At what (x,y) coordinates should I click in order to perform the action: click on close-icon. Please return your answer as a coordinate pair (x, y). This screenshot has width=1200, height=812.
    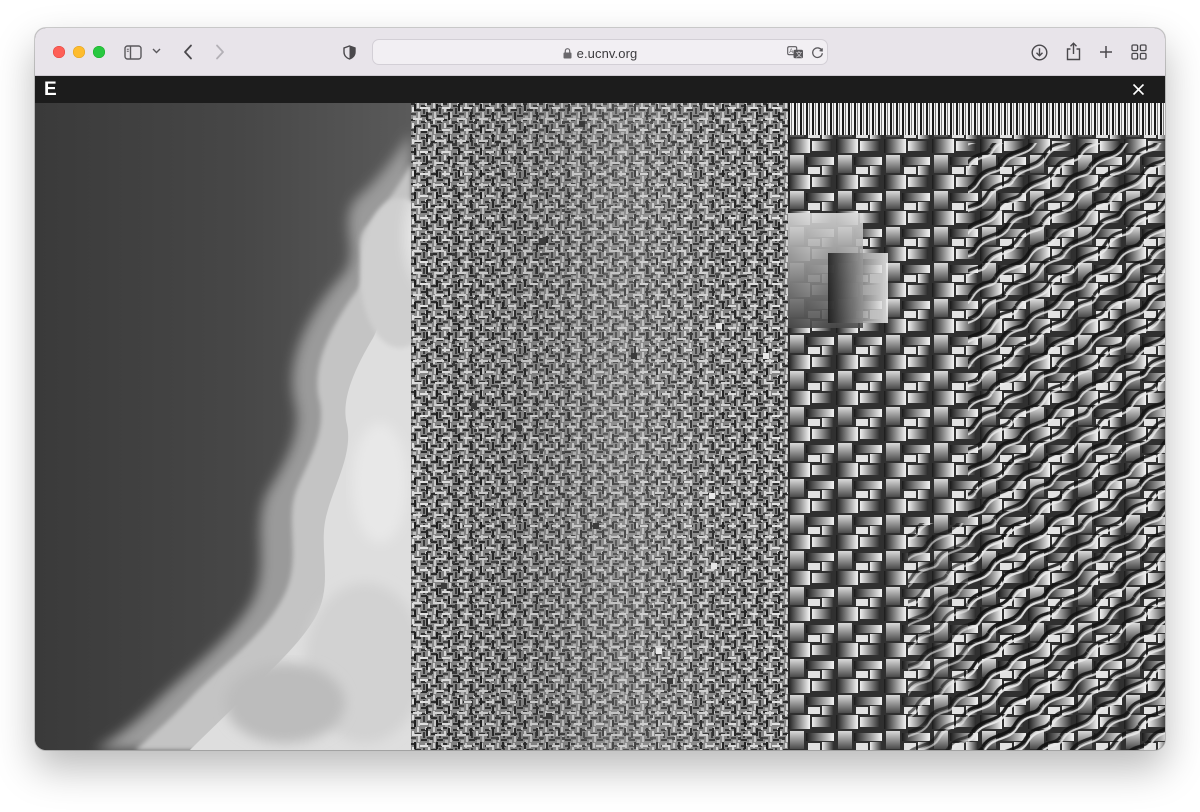
    Looking at the image, I should click on (1138, 89).